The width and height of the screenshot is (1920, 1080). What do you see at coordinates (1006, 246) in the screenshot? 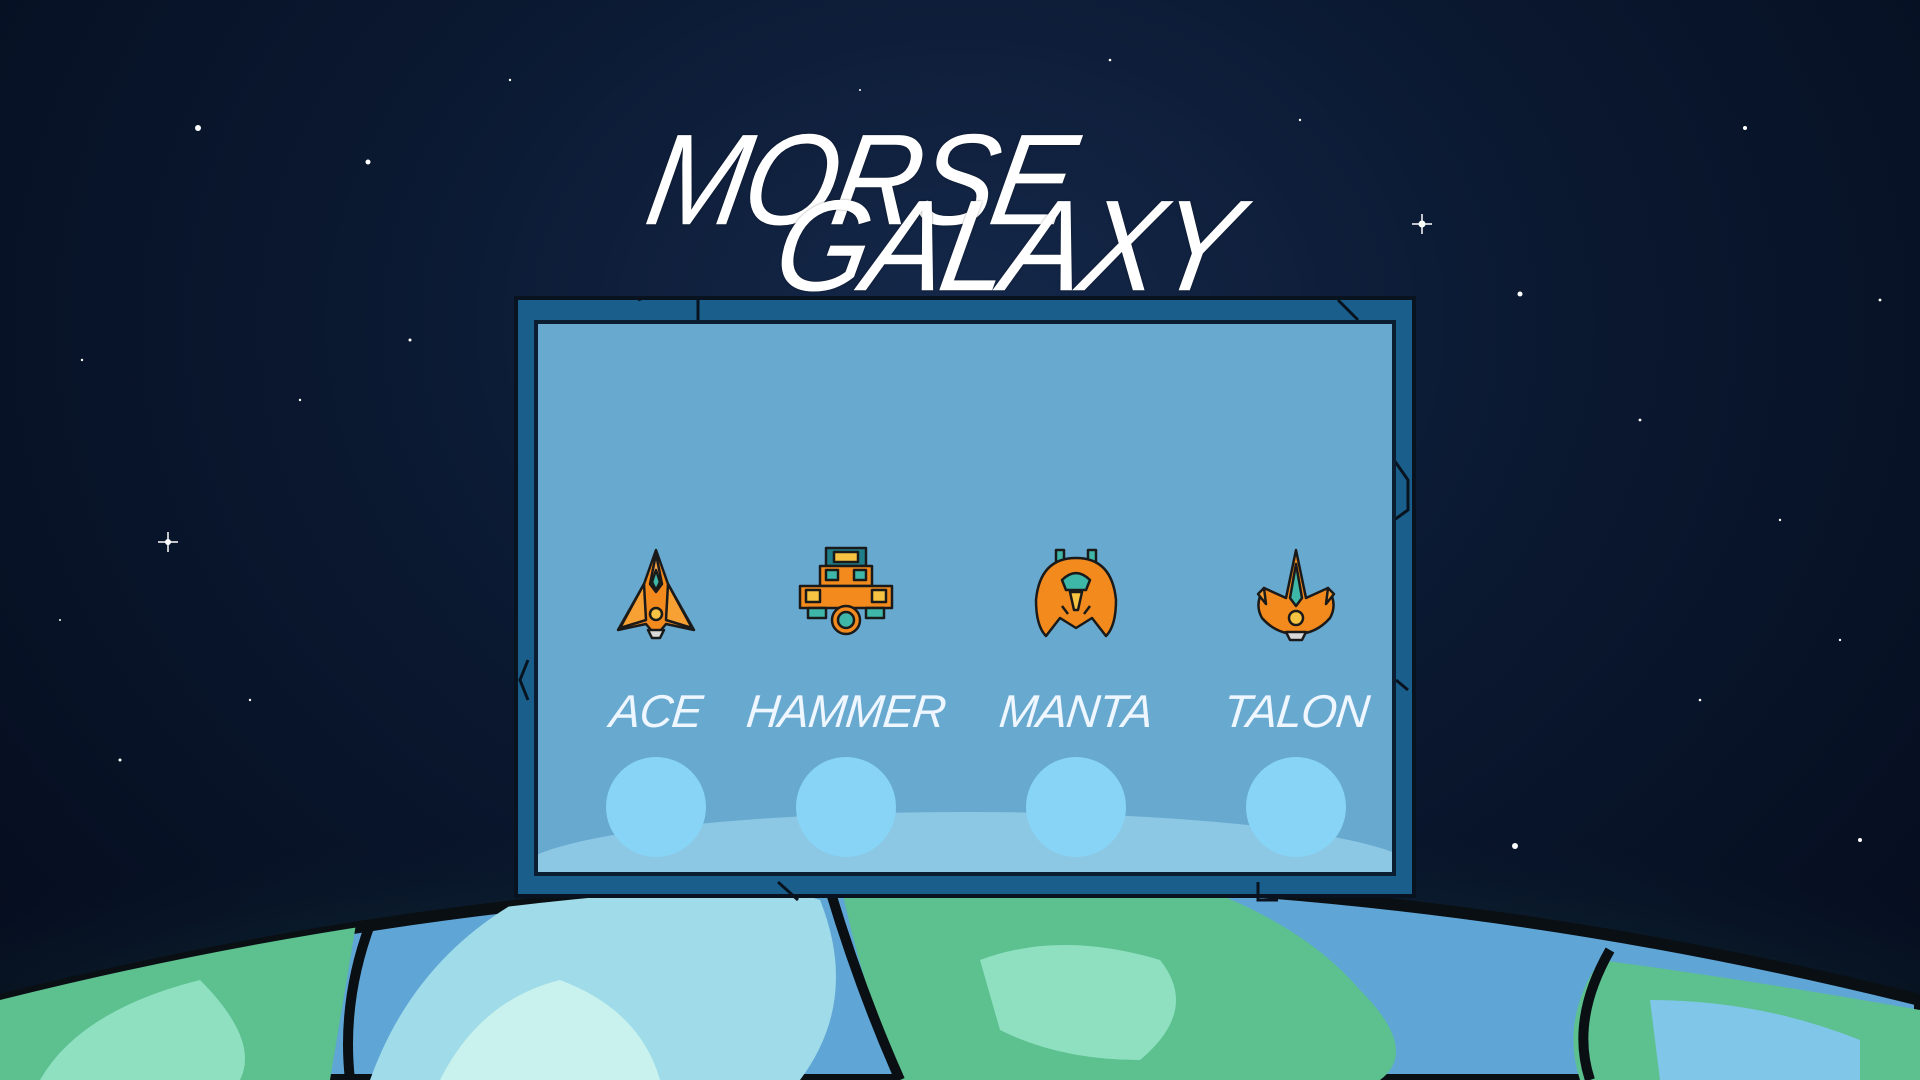
I see `title-galaxy: GALAXY` at bounding box center [1006, 246].